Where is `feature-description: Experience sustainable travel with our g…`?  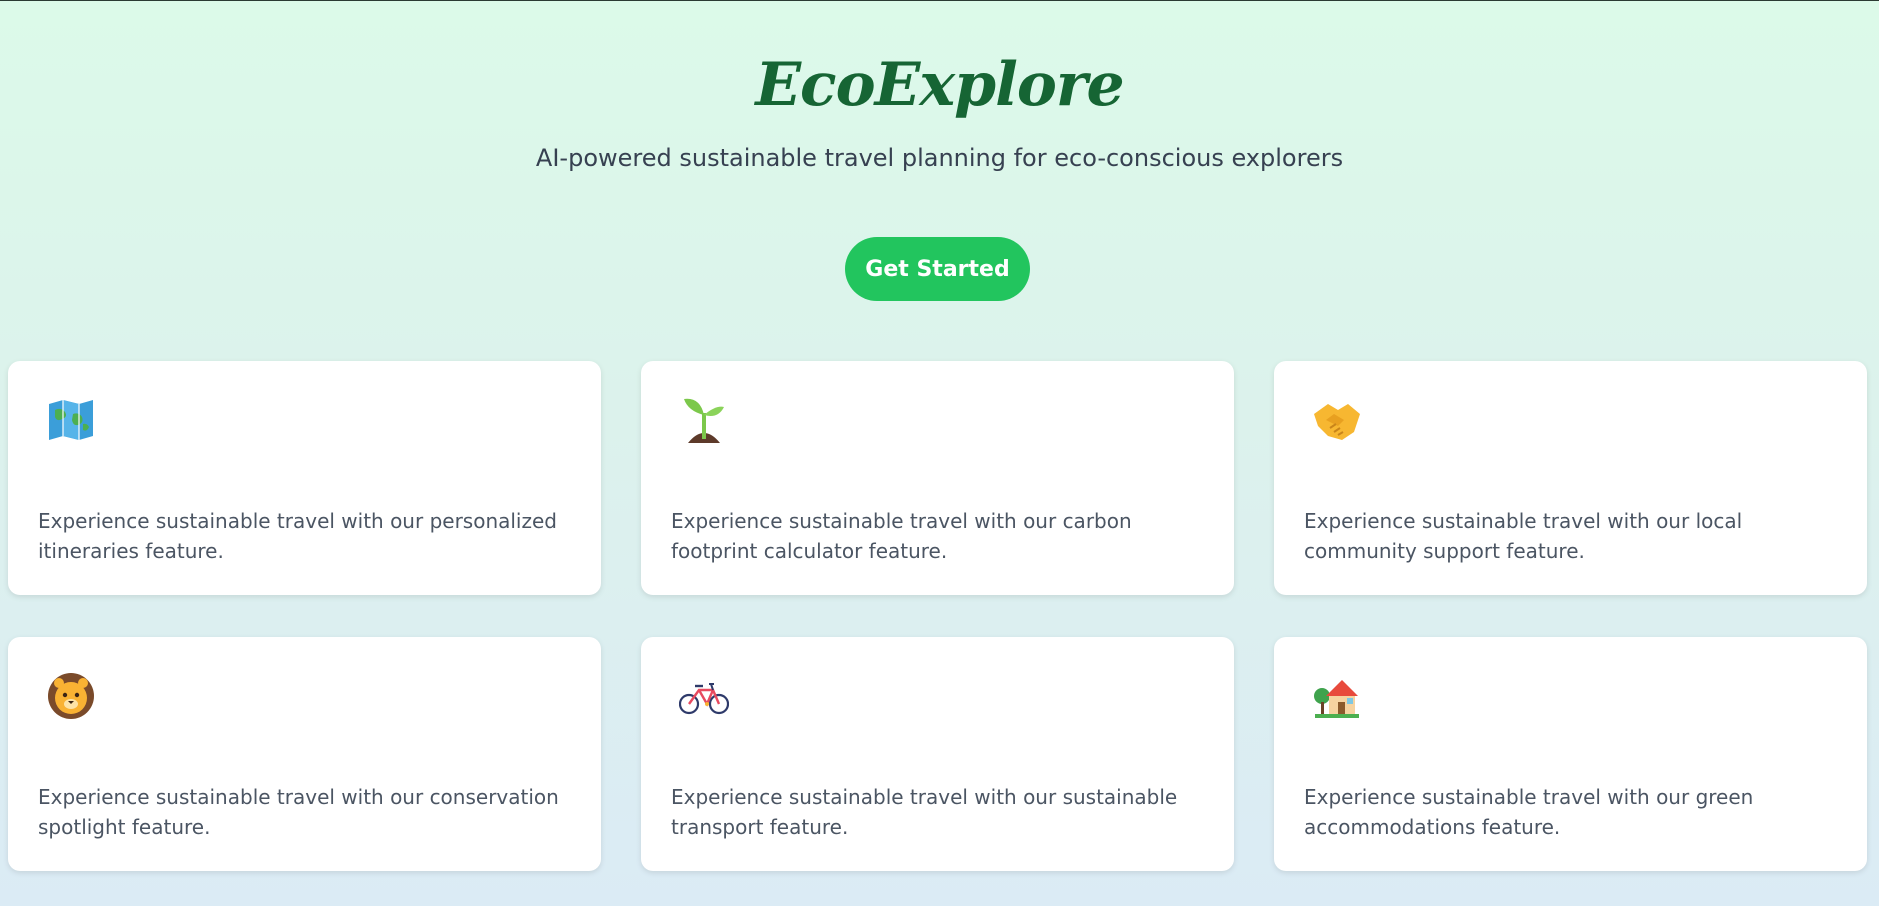 feature-description: Experience sustainable travel with our g… is located at coordinates (1529, 812).